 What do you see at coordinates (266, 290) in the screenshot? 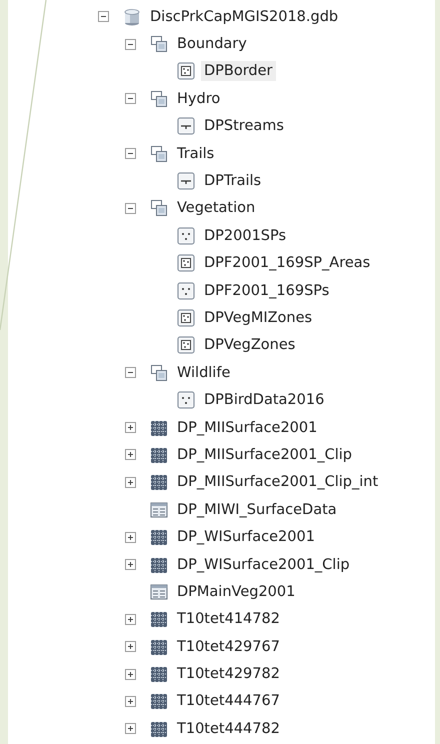
I see `tree-item: DPF2001_169SPs` at bounding box center [266, 290].